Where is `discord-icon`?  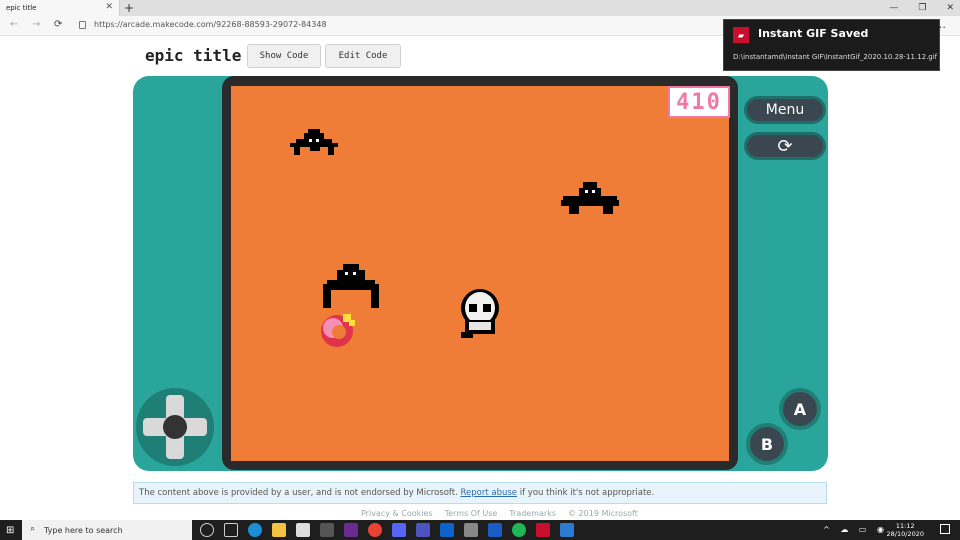
discord-icon is located at coordinates (399, 530).